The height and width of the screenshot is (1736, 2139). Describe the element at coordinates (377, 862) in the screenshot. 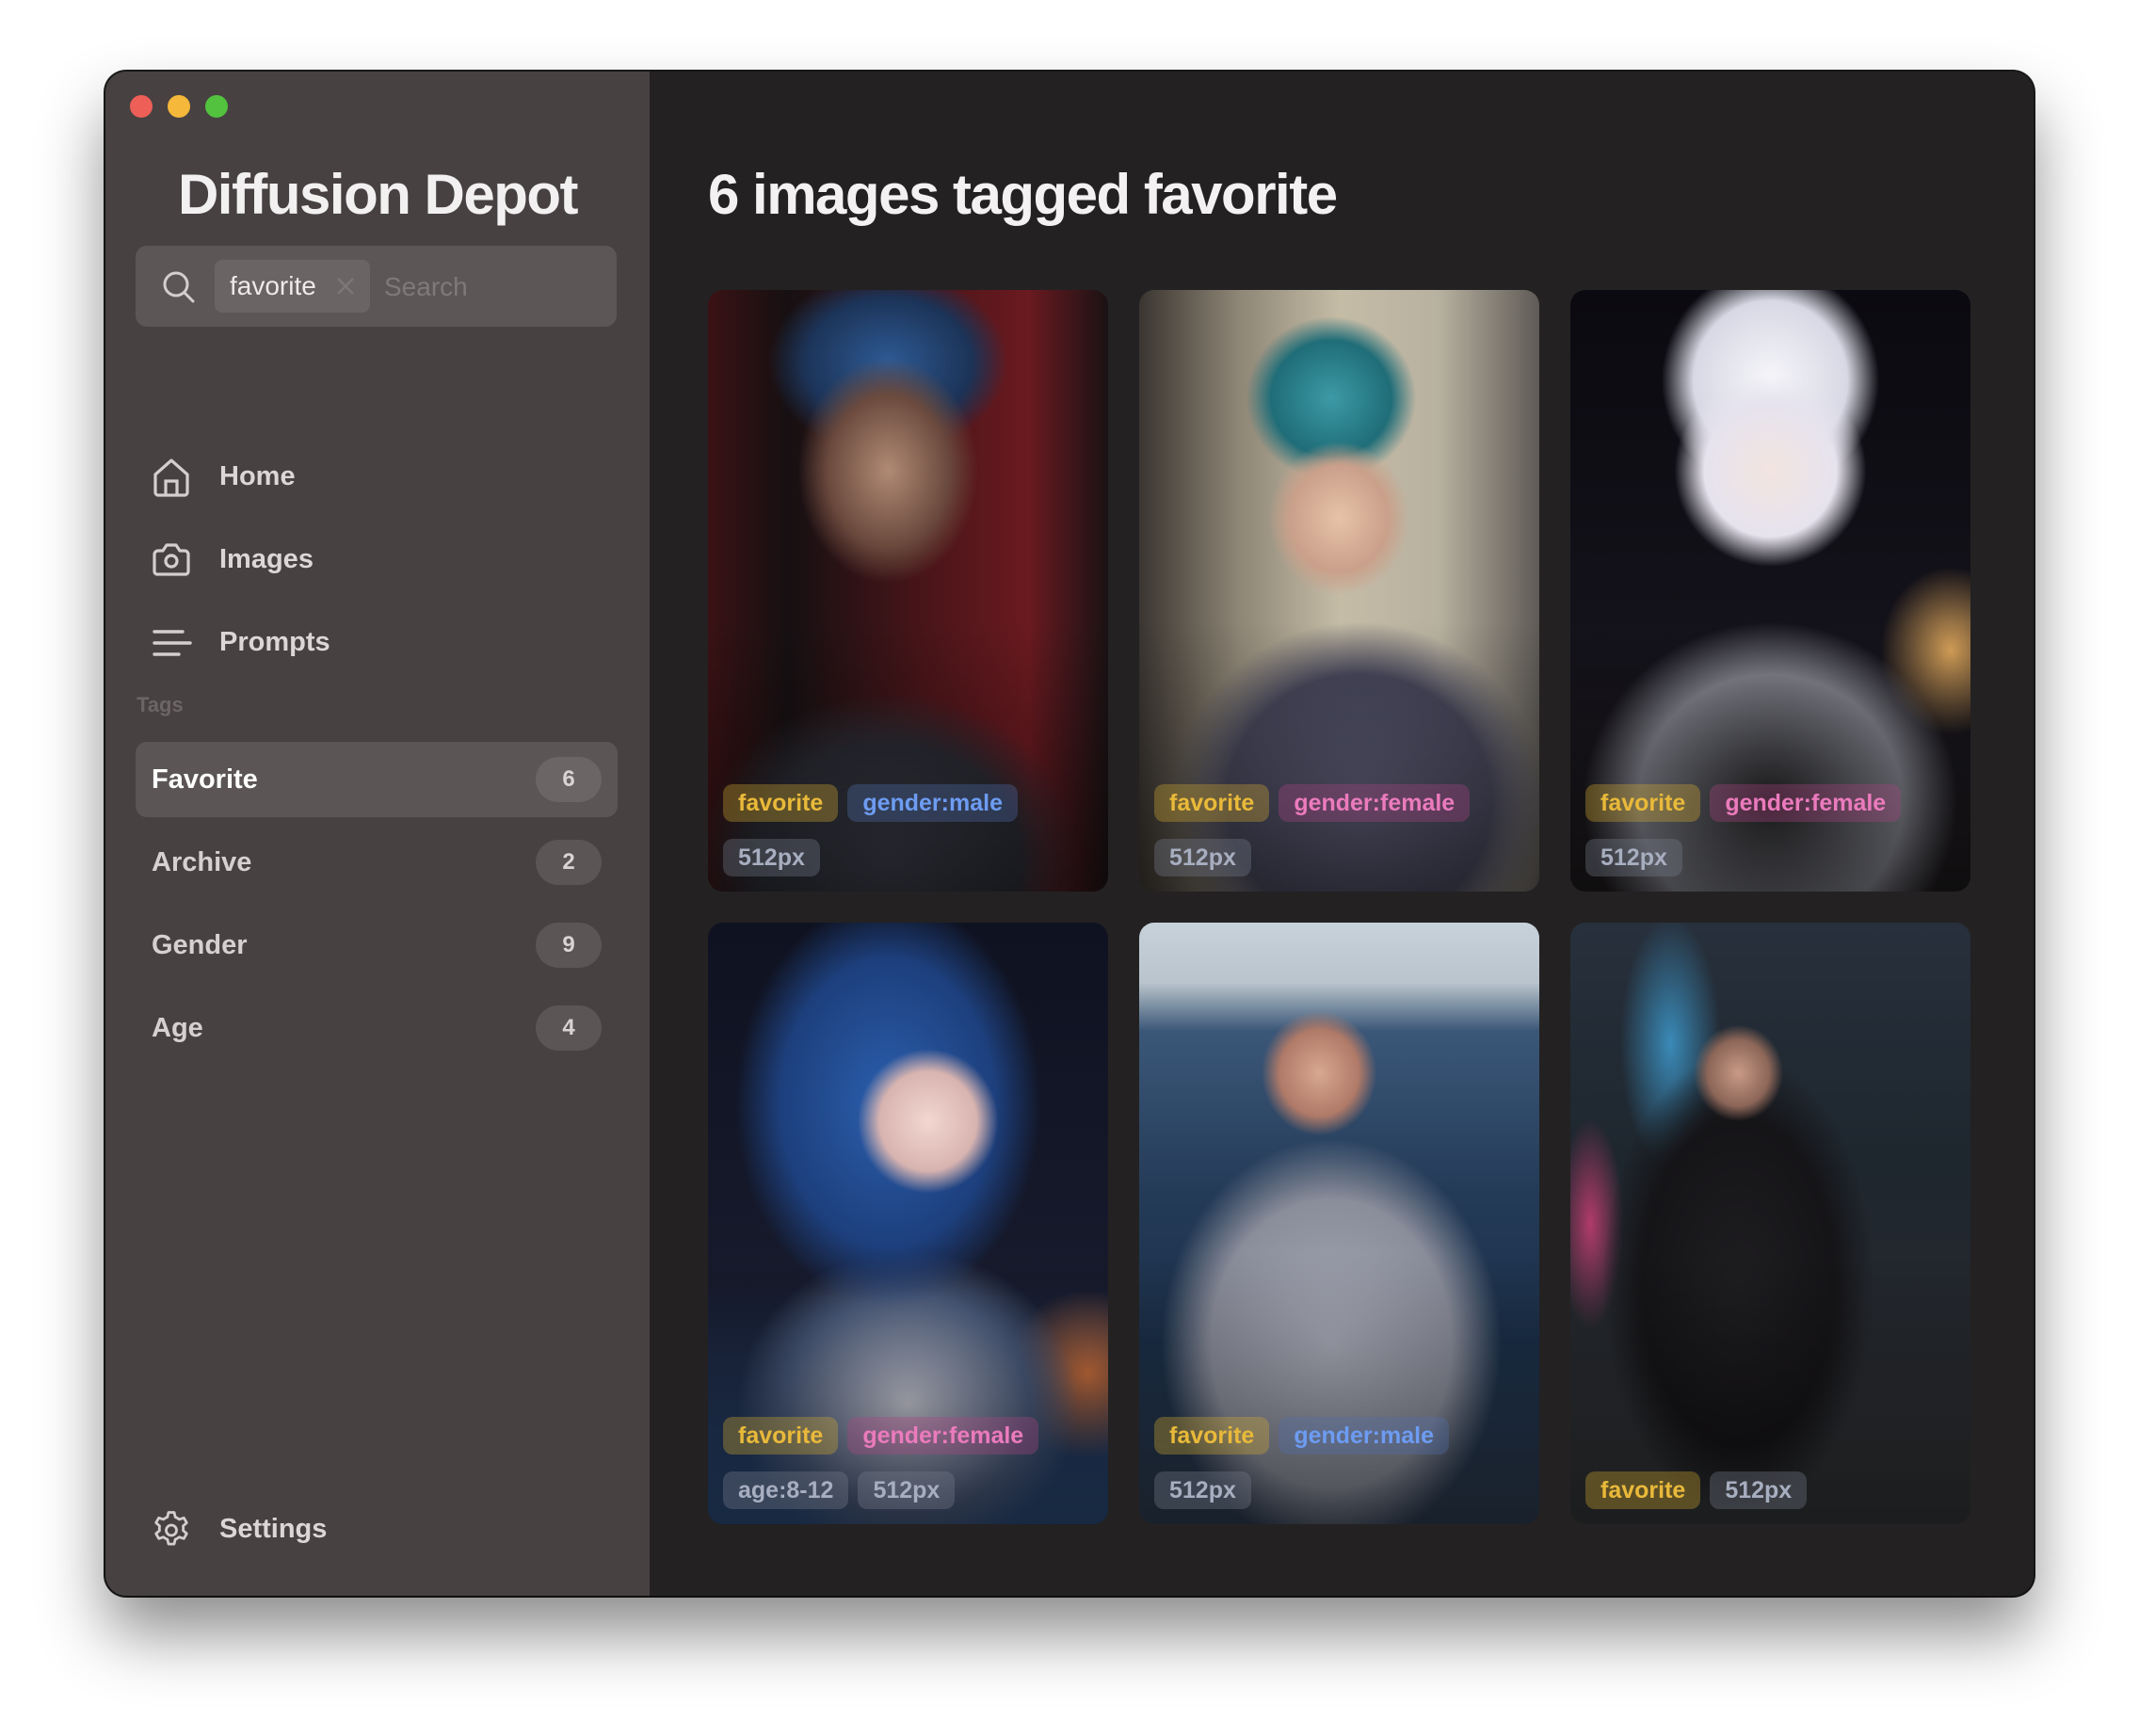

I see `tag-item-archive: Archive 2` at that location.